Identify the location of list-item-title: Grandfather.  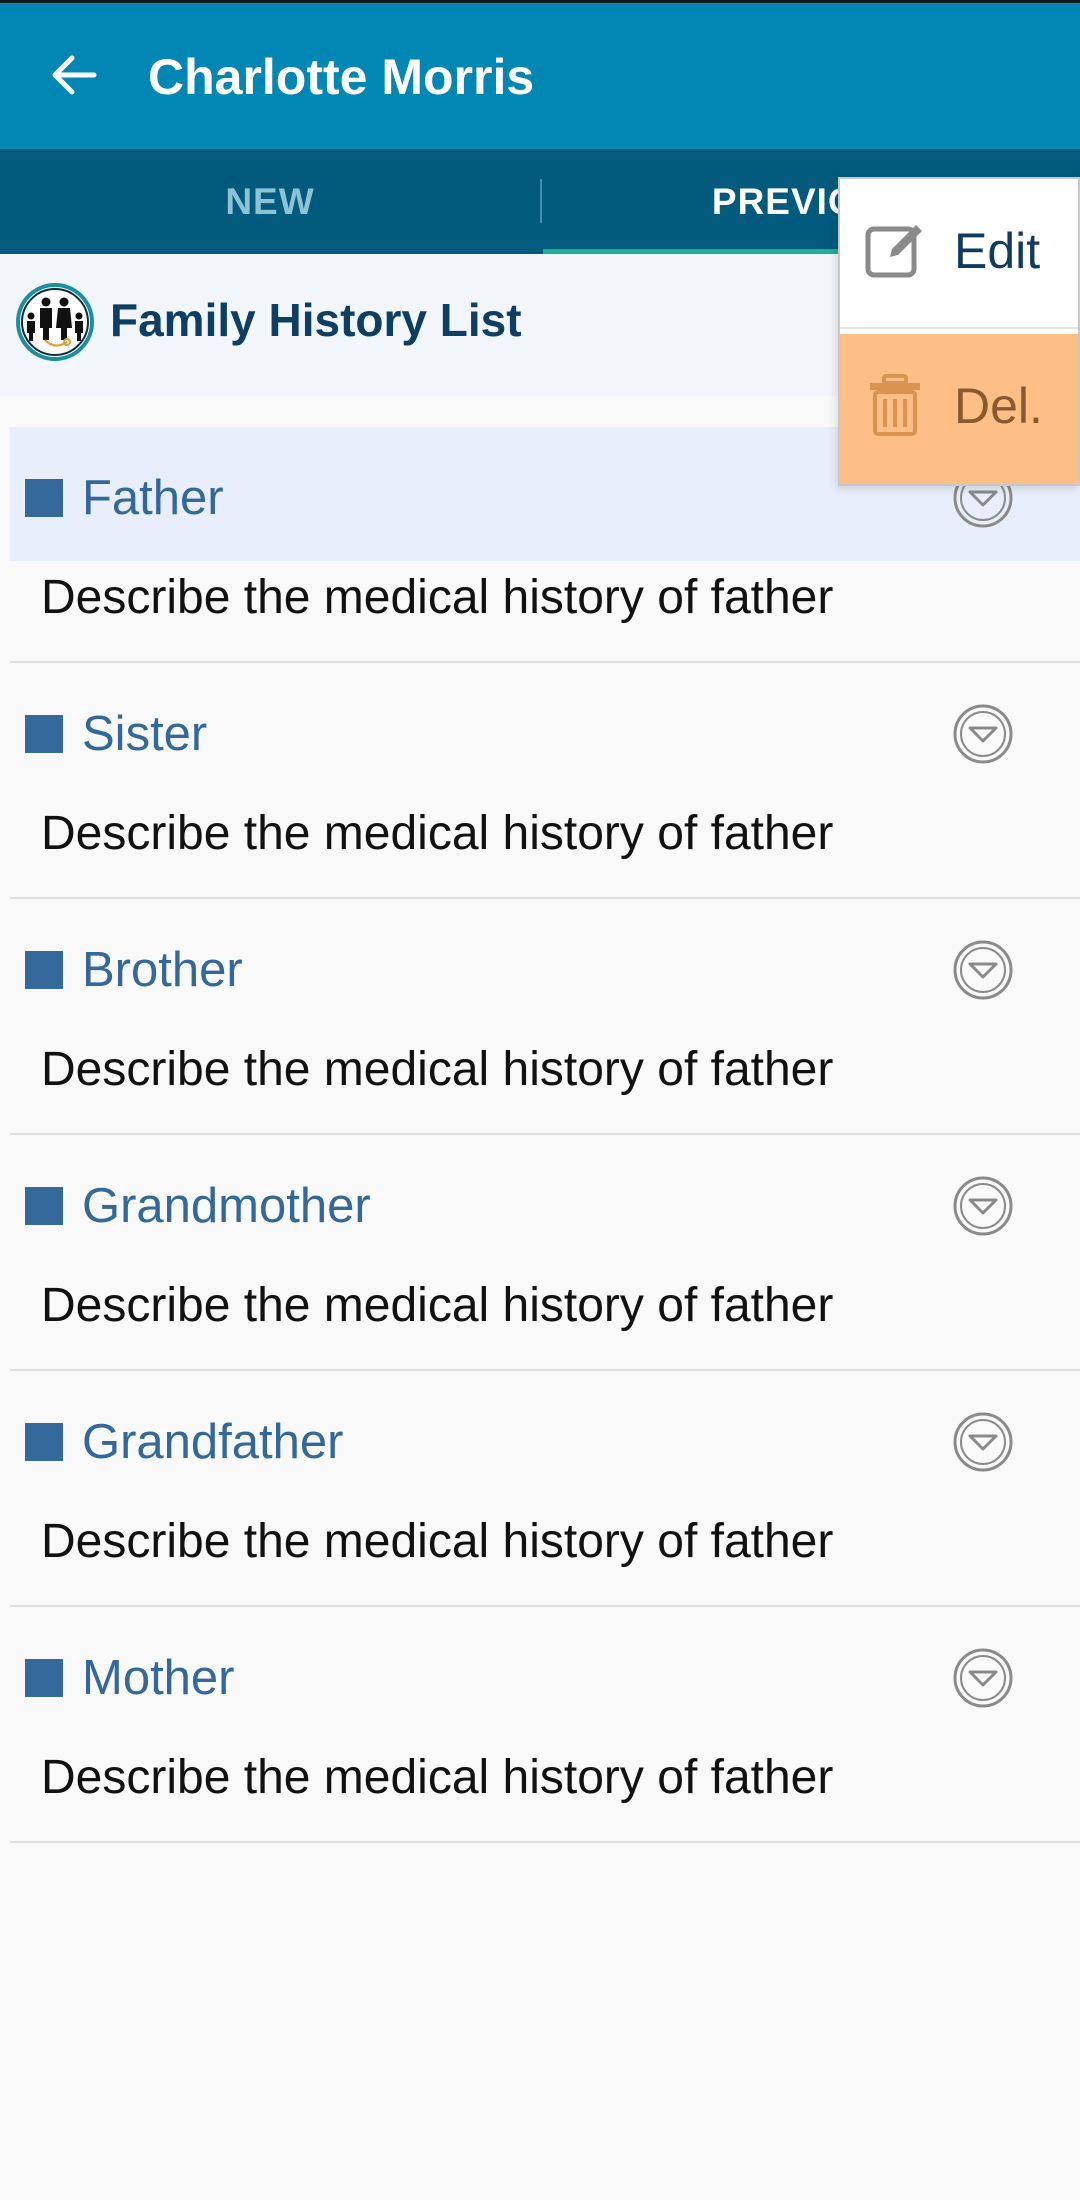
(213, 1442).